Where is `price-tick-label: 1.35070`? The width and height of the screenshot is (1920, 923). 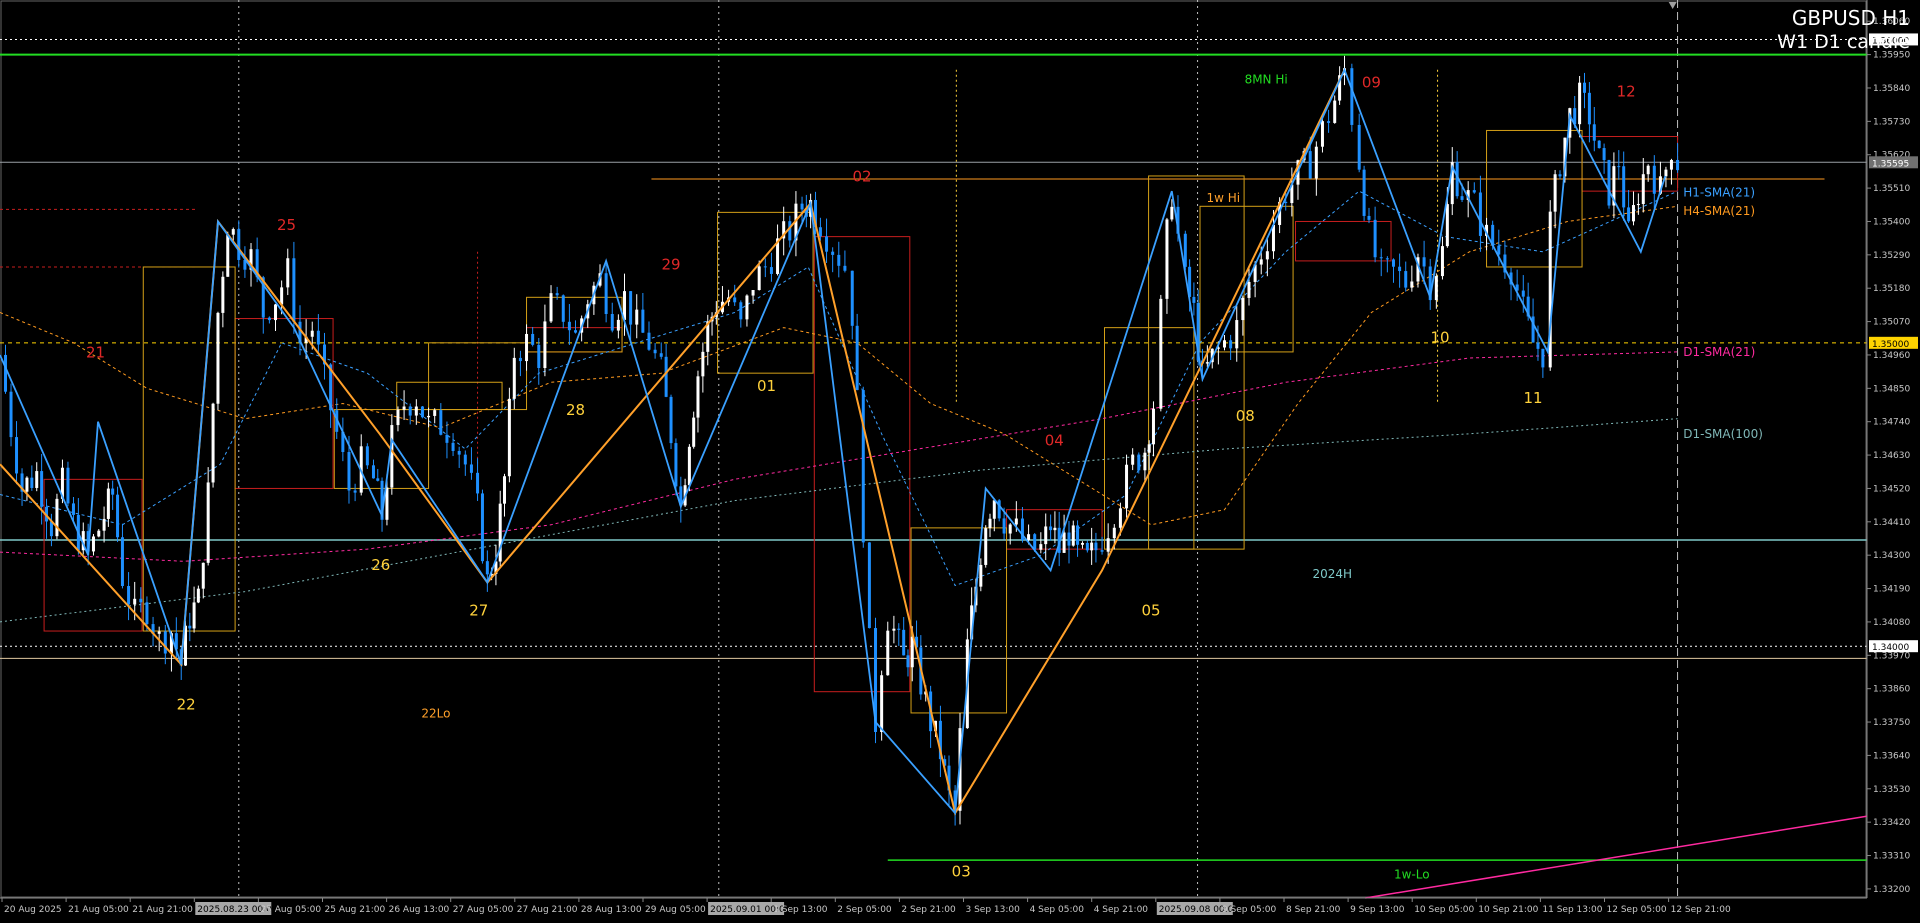 price-tick-label: 1.35070 is located at coordinates (1891, 323).